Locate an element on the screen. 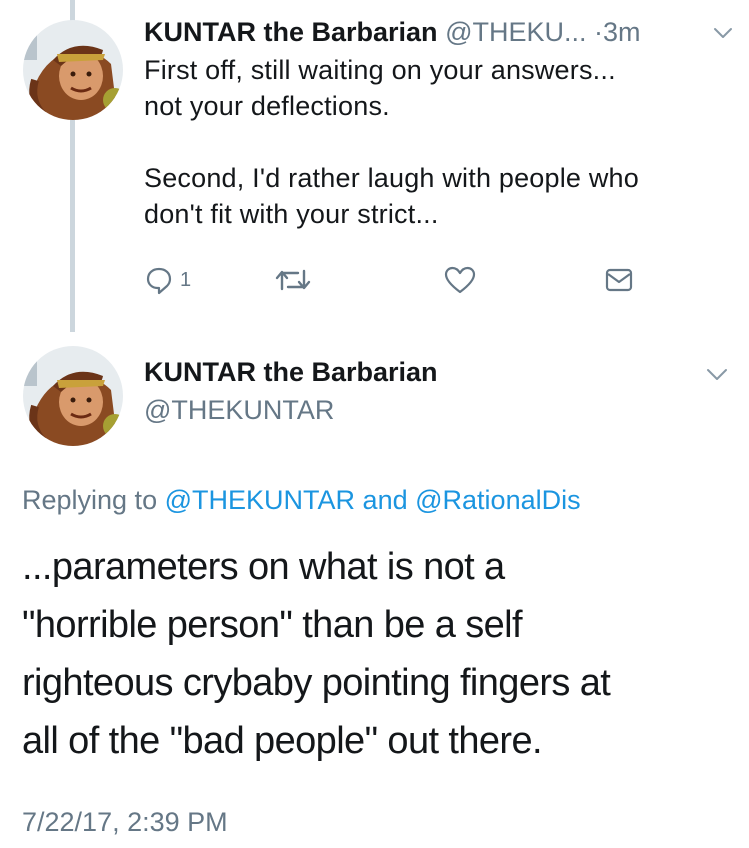 The height and width of the screenshot is (848, 749). replying-and: and is located at coordinates (385, 500).